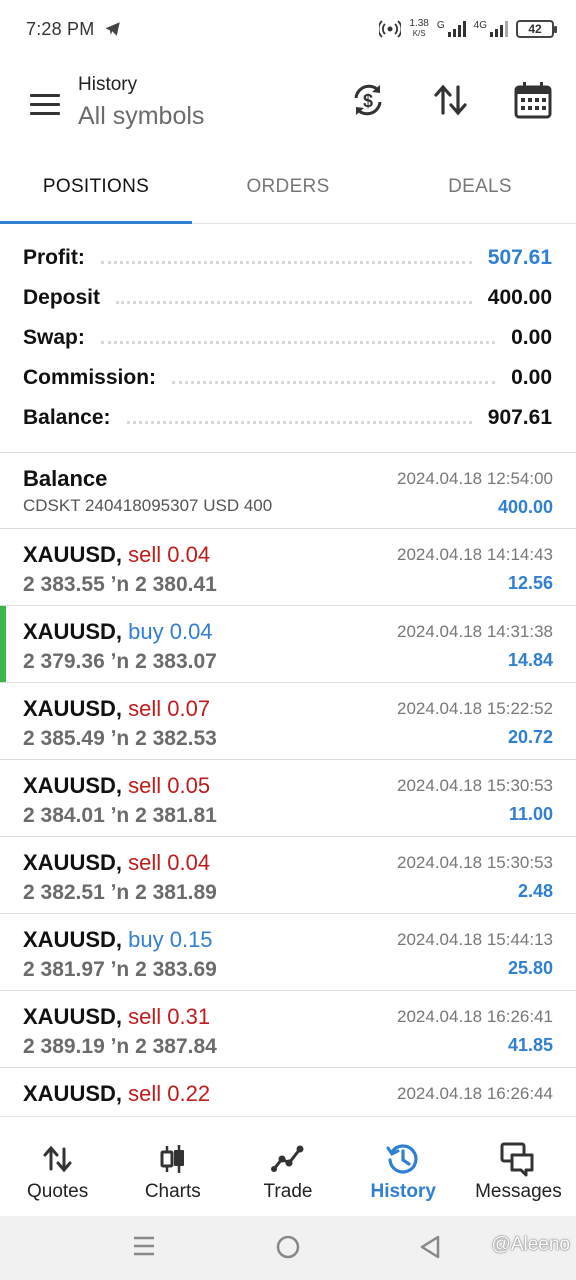  I want to click on hotspot-icon, so click(390, 29).